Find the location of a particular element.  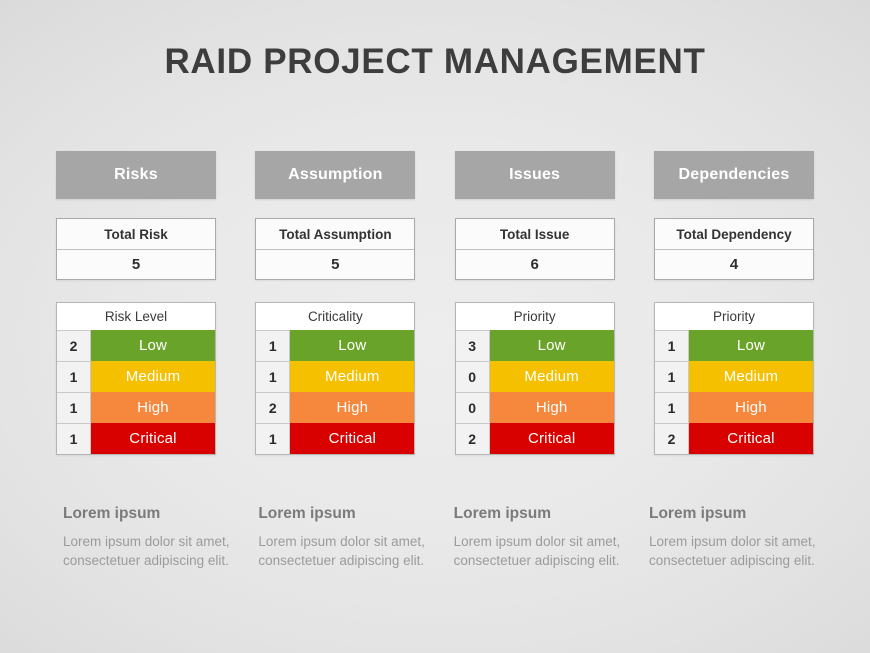

total-value-issues: 6 is located at coordinates (534, 264).